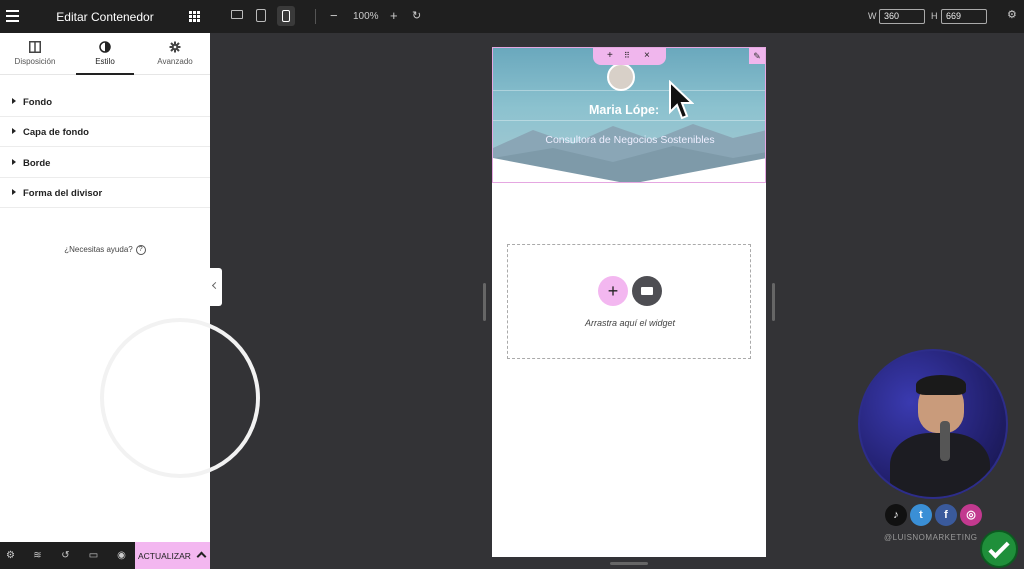 This screenshot has height=569, width=1024. What do you see at coordinates (237, 14) in the screenshot?
I see `desktop-device-icon` at bounding box center [237, 14].